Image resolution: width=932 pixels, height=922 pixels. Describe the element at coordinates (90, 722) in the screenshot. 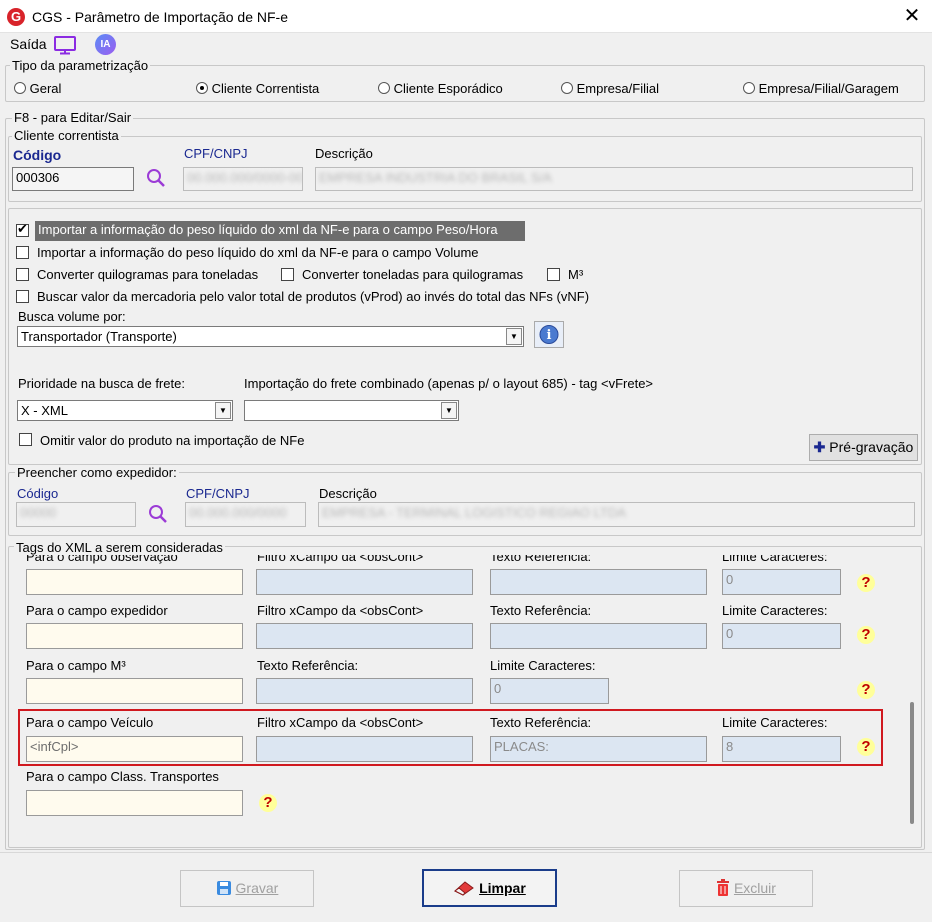

I see `tag-row3-campo-label: Para o campo Veículo` at that location.